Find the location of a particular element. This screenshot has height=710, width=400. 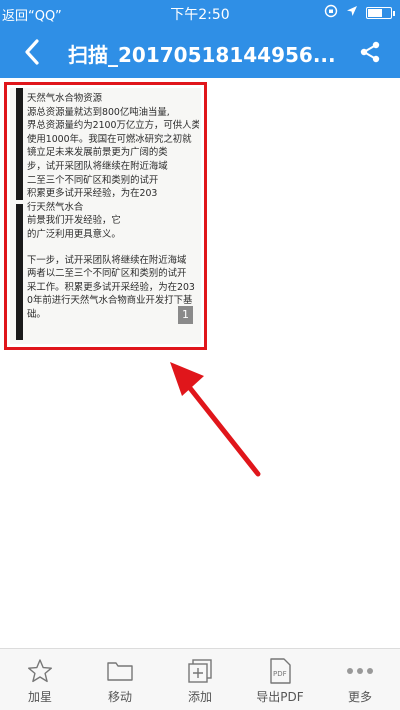

pdf-icon: PDF is located at coordinates (280, 671).